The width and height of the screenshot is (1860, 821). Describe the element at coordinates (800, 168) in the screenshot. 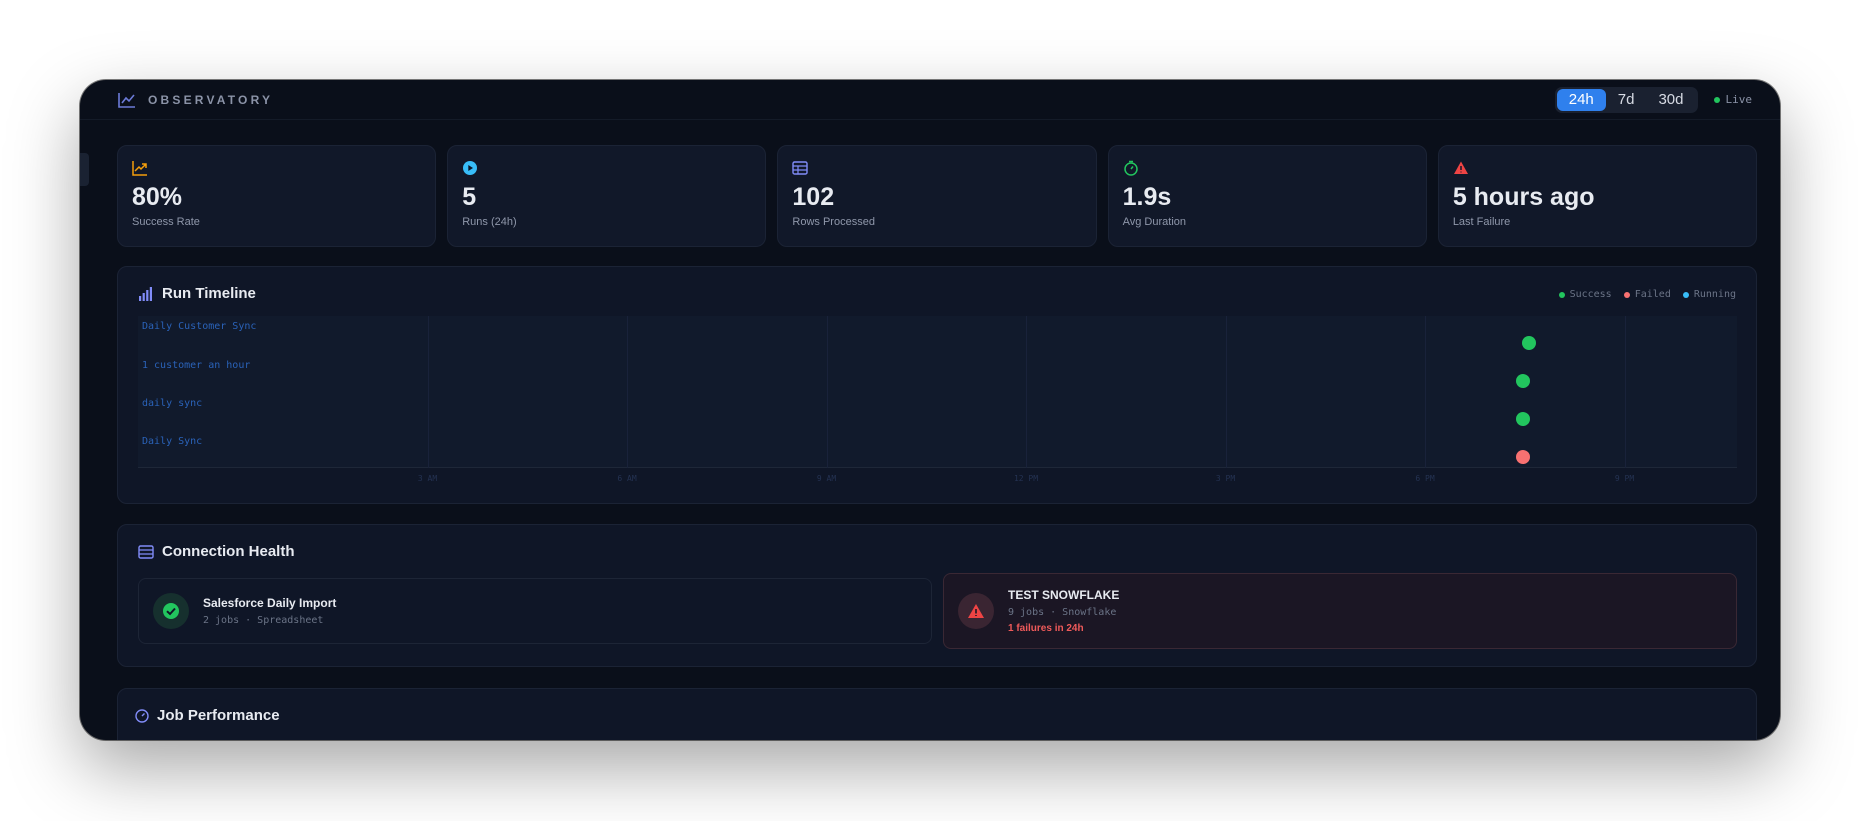

I see `table-icon` at that location.